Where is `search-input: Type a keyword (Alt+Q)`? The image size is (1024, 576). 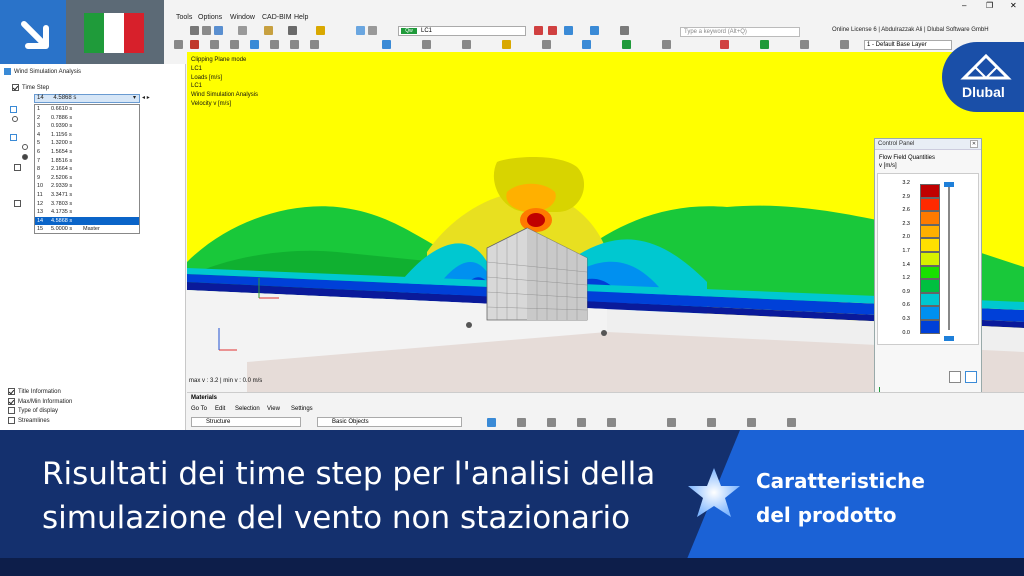
search-input: Type a keyword (Alt+Q) is located at coordinates (740, 32).